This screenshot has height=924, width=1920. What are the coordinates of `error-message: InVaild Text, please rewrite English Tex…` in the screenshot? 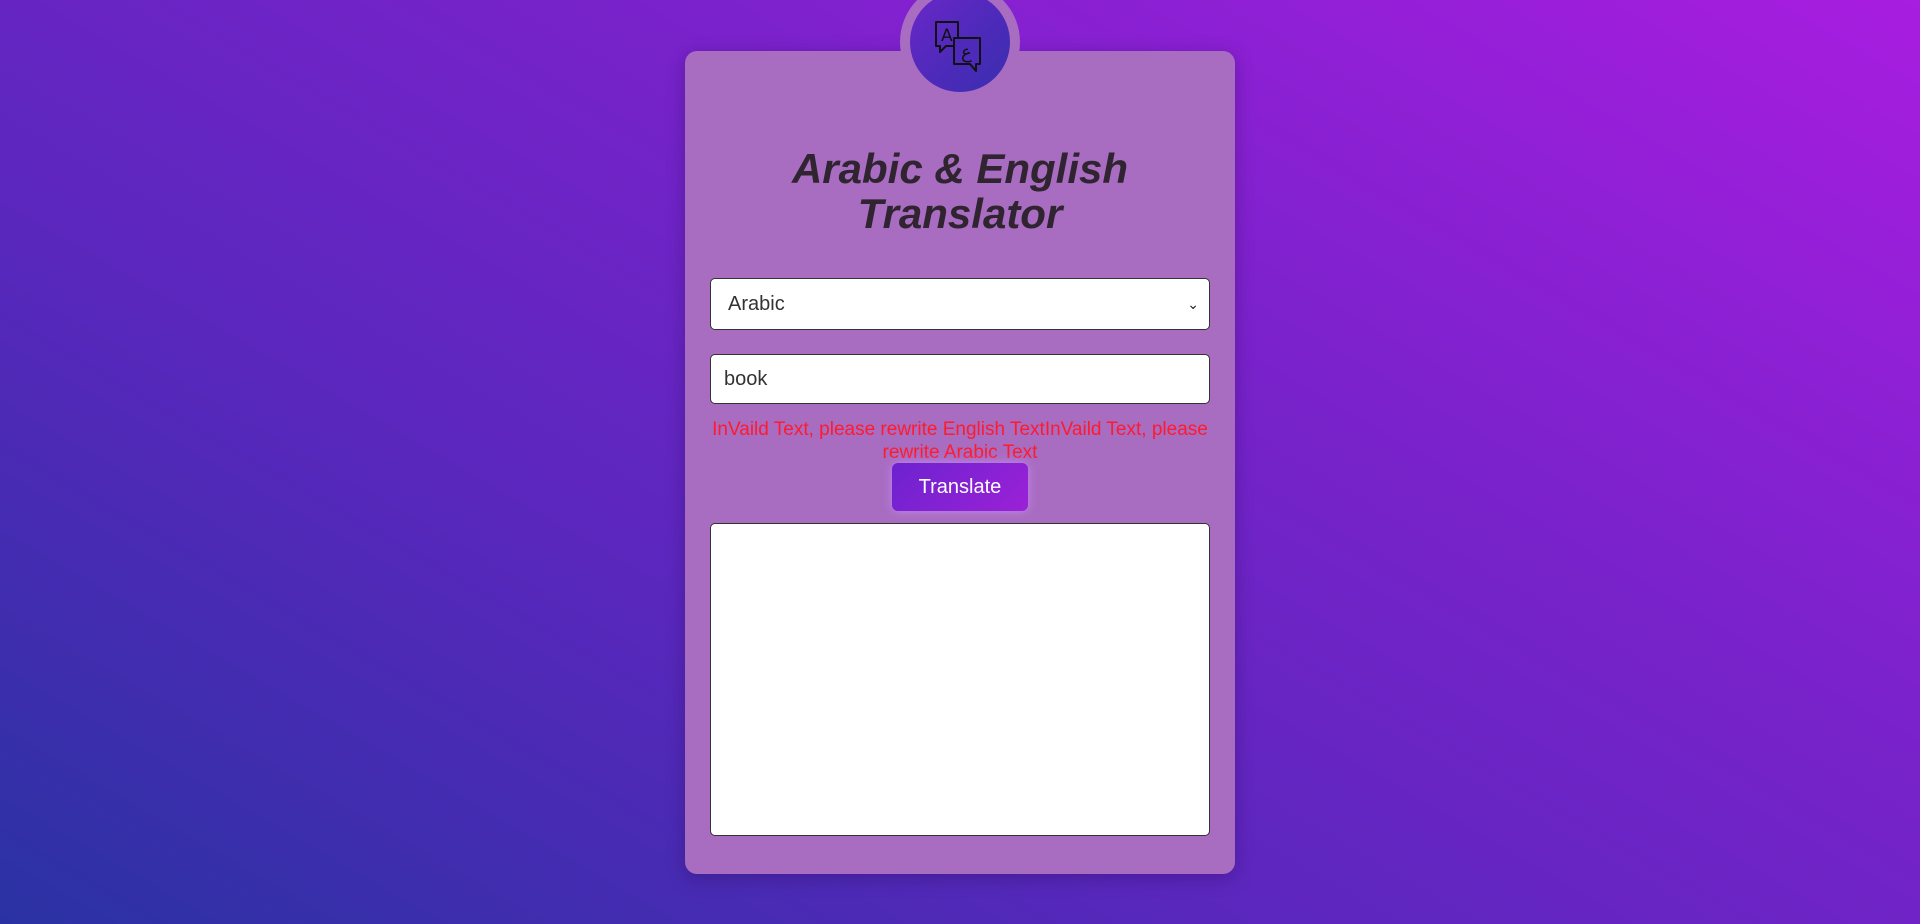 It's located at (960, 441).